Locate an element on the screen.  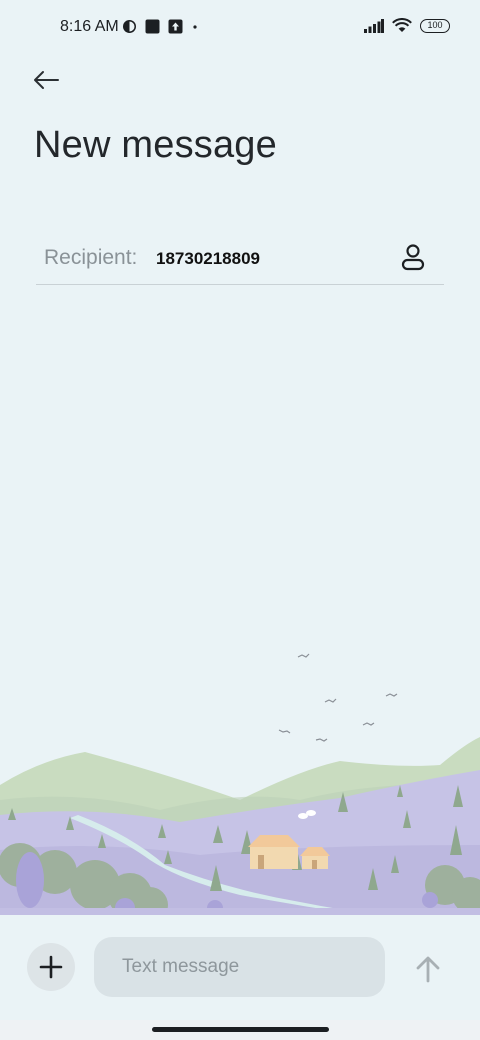
plus-icon is located at coordinates (51, 967).